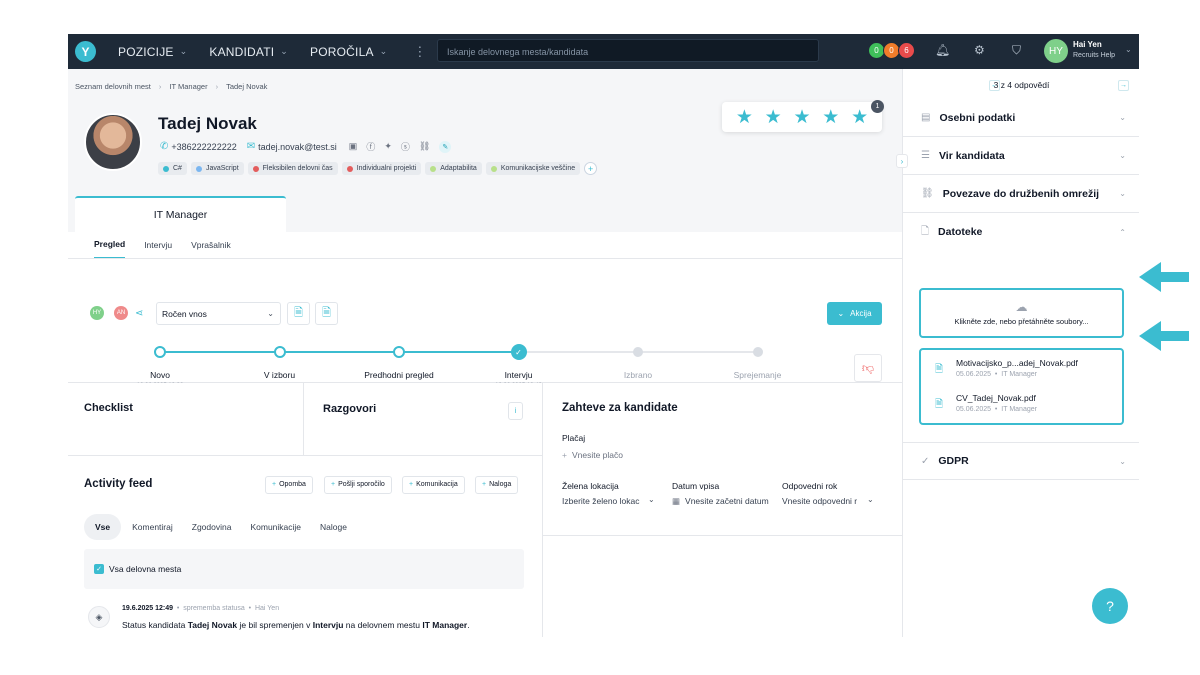  I want to click on akcija-button: ⌄ Akcija, so click(854, 313).